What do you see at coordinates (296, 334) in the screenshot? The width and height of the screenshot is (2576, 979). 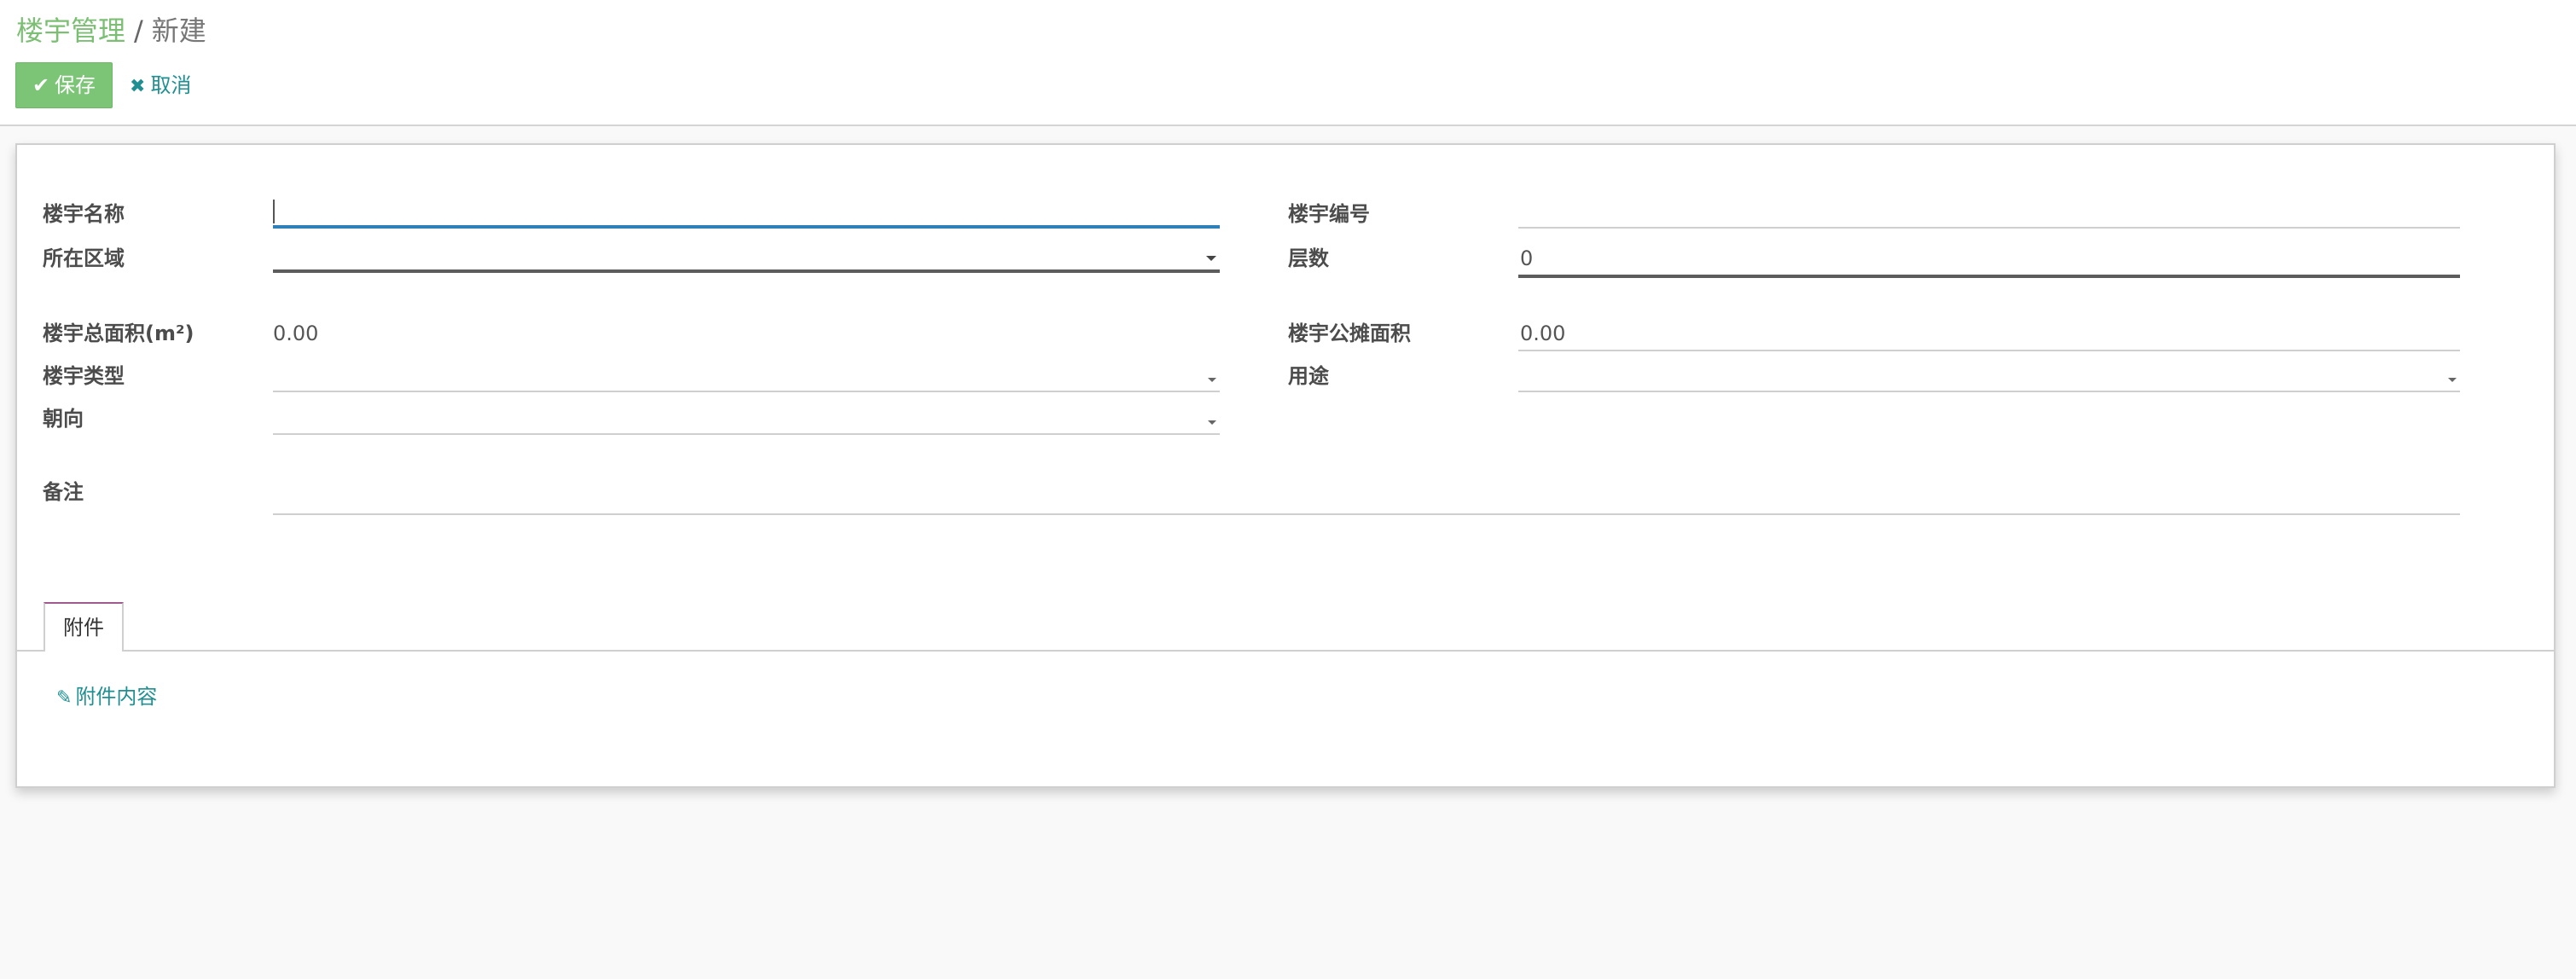 I see `total-area-value: 0.00` at bounding box center [296, 334].